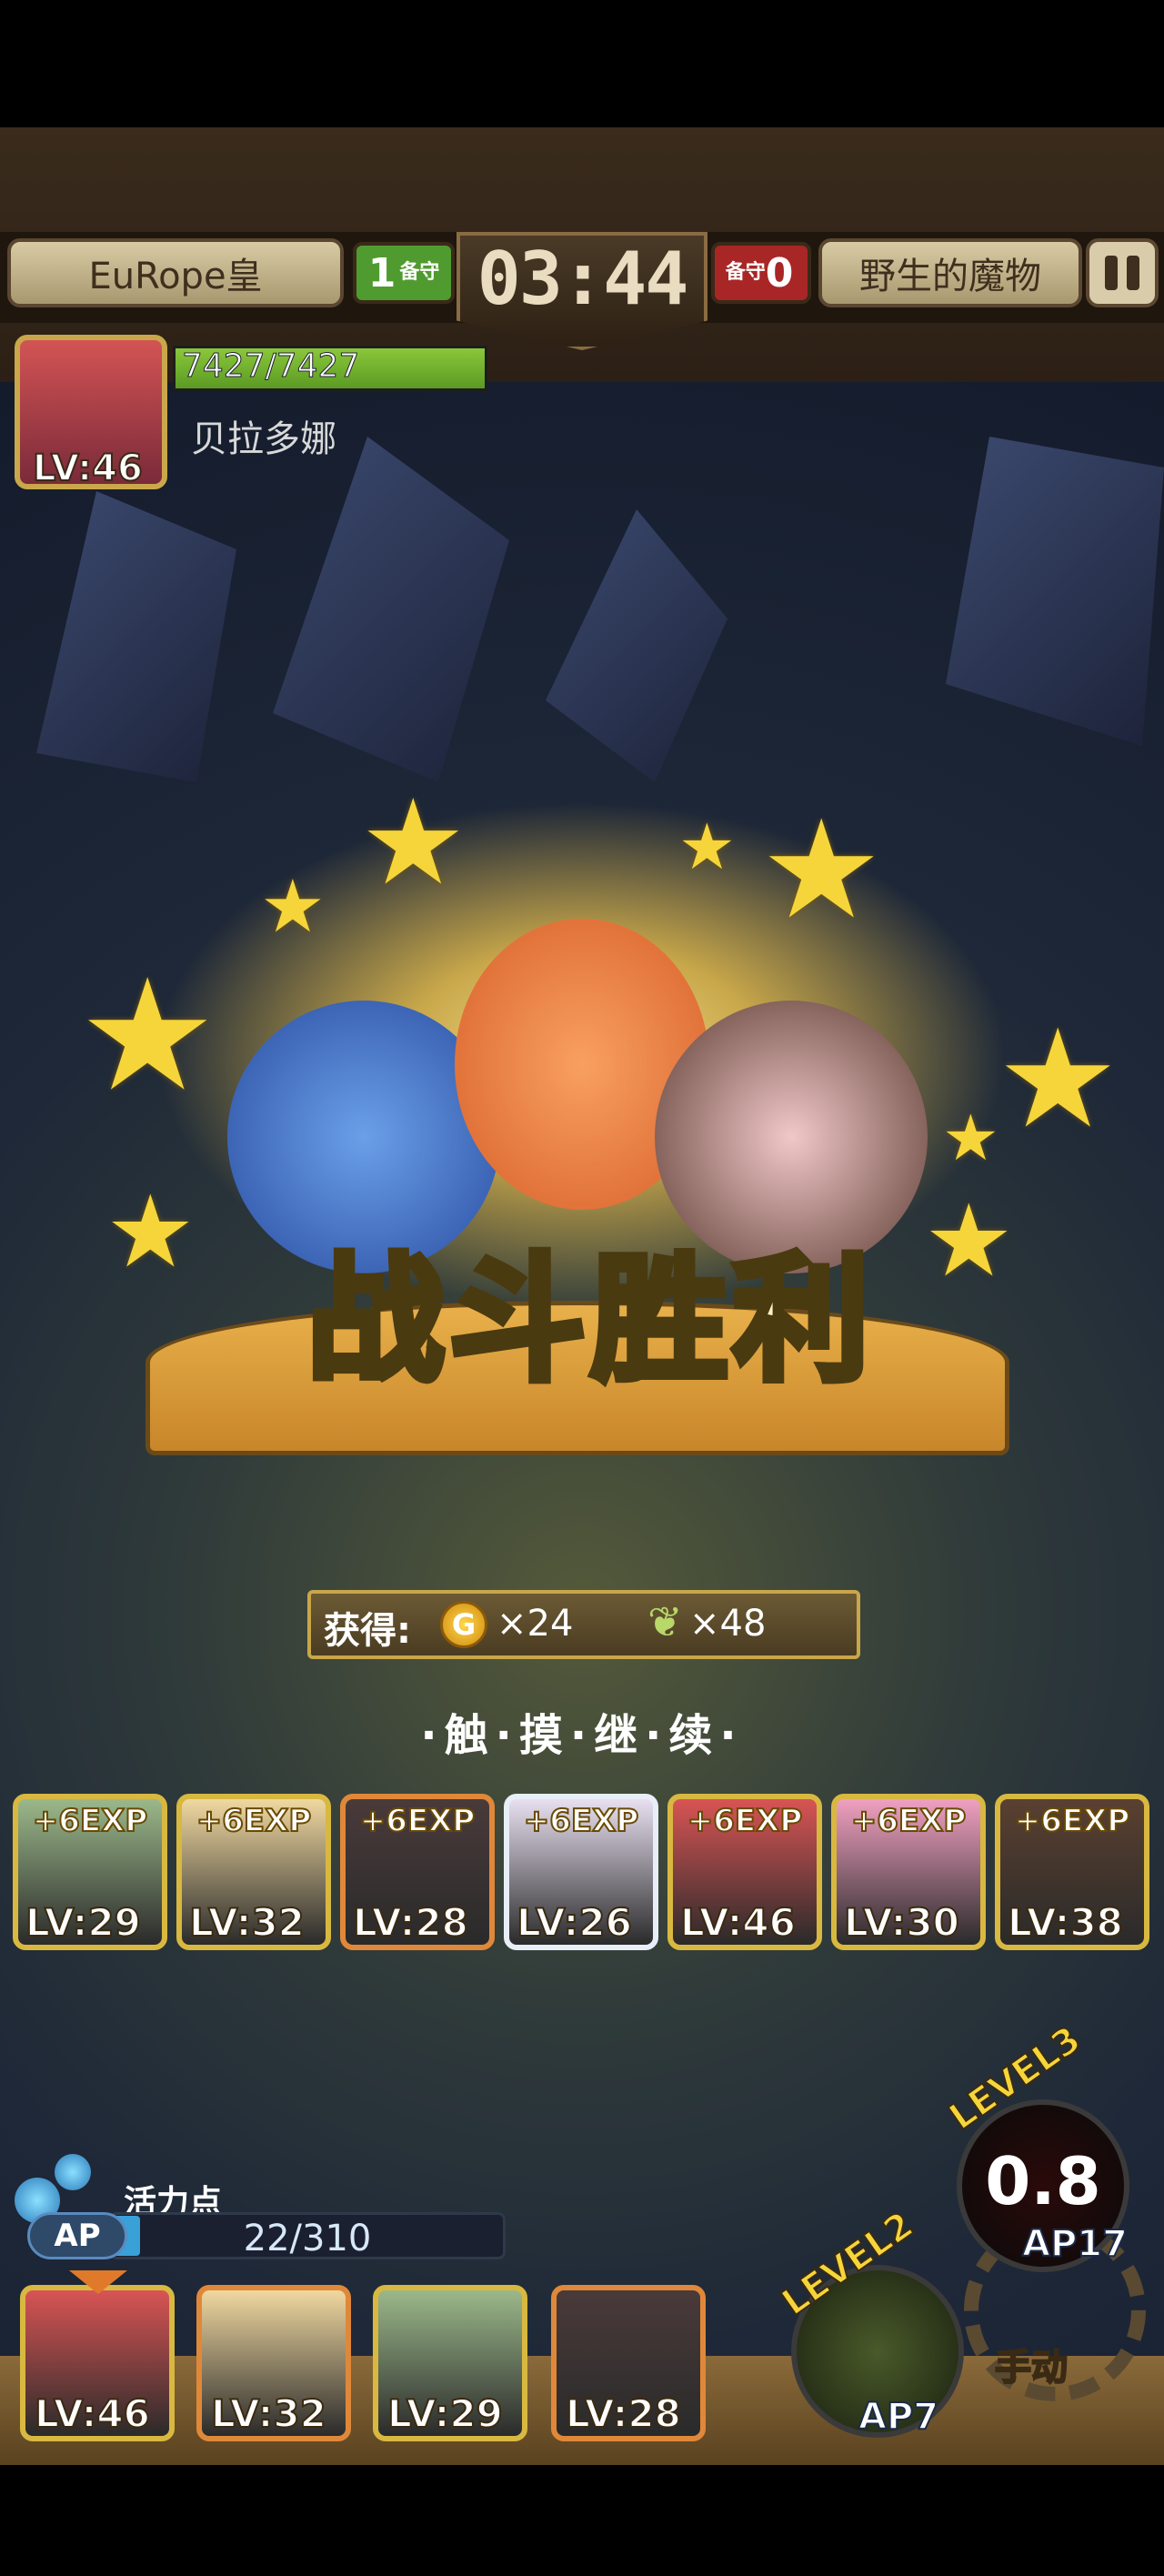 The width and height of the screenshot is (1164, 2576). I want to click on party-member-level: LV:32, so click(269, 2413).